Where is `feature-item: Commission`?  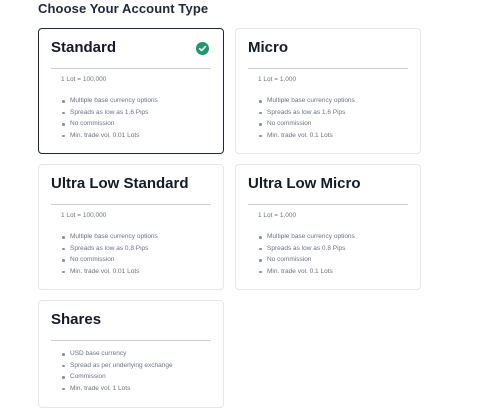
feature-item: Commission is located at coordinates (117, 377).